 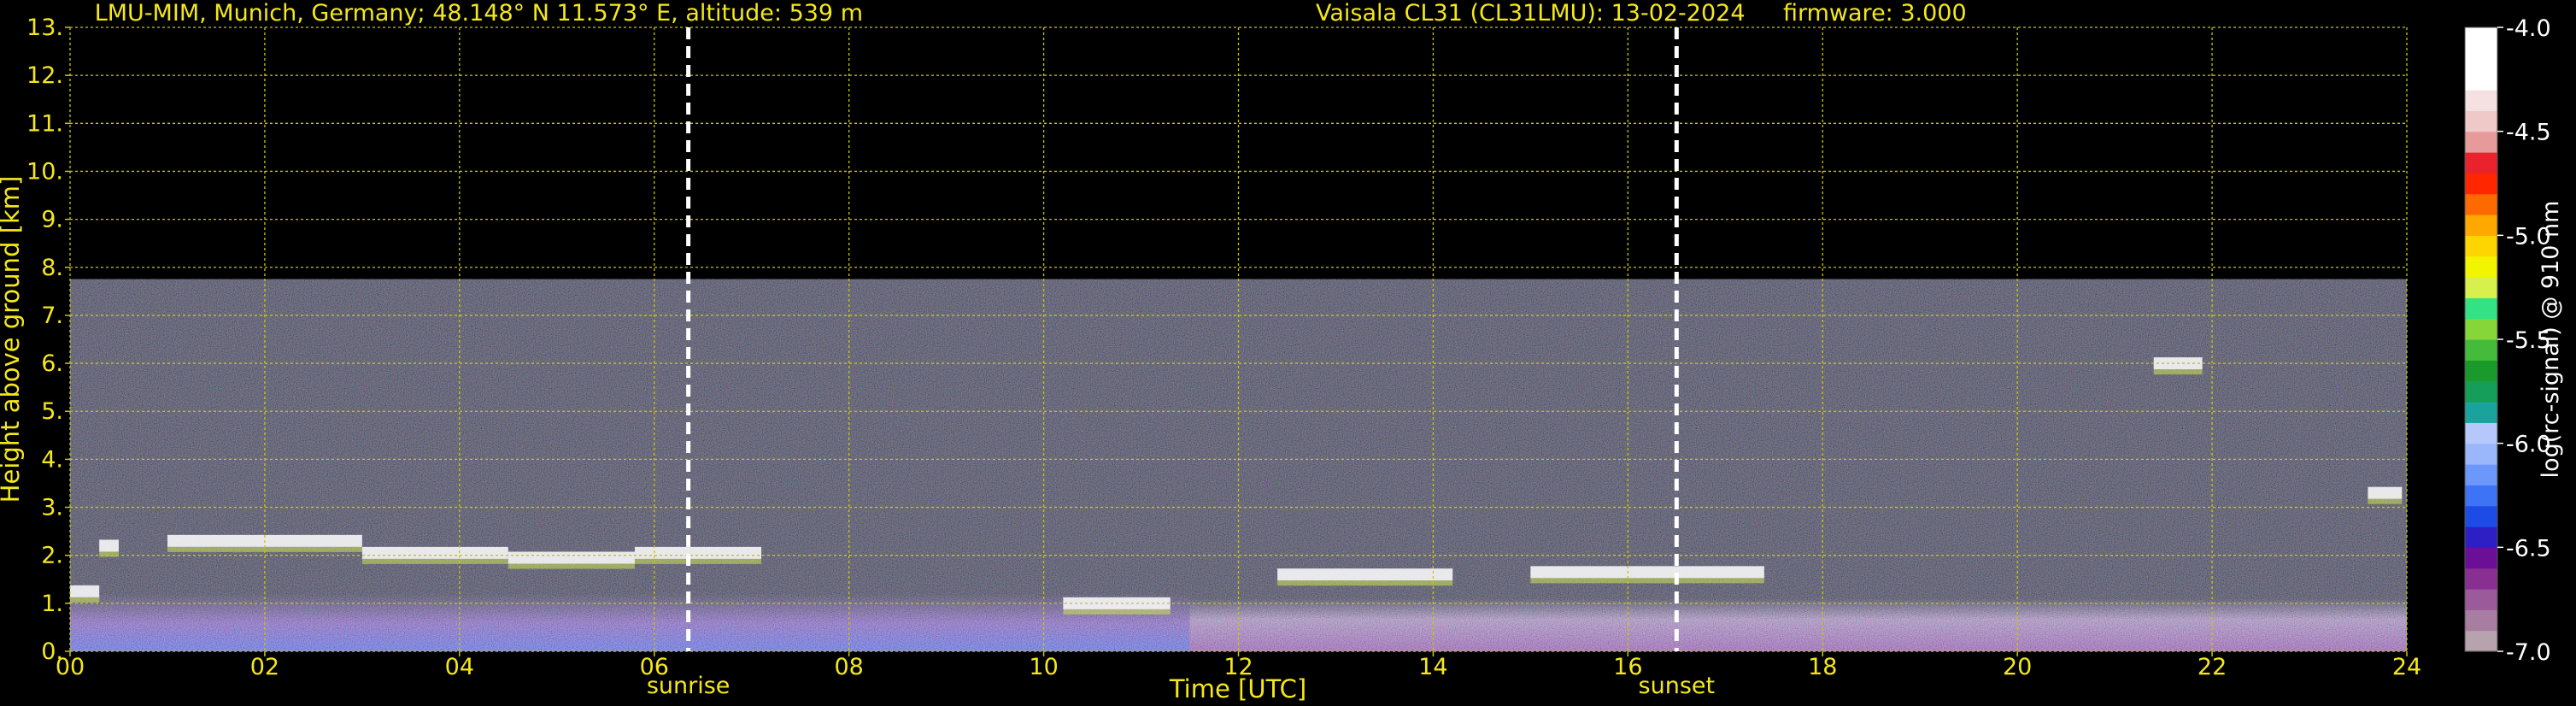 What do you see at coordinates (1432, 667) in the screenshot?
I see `x-tick-label: 14` at bounding box center [1432, 667].